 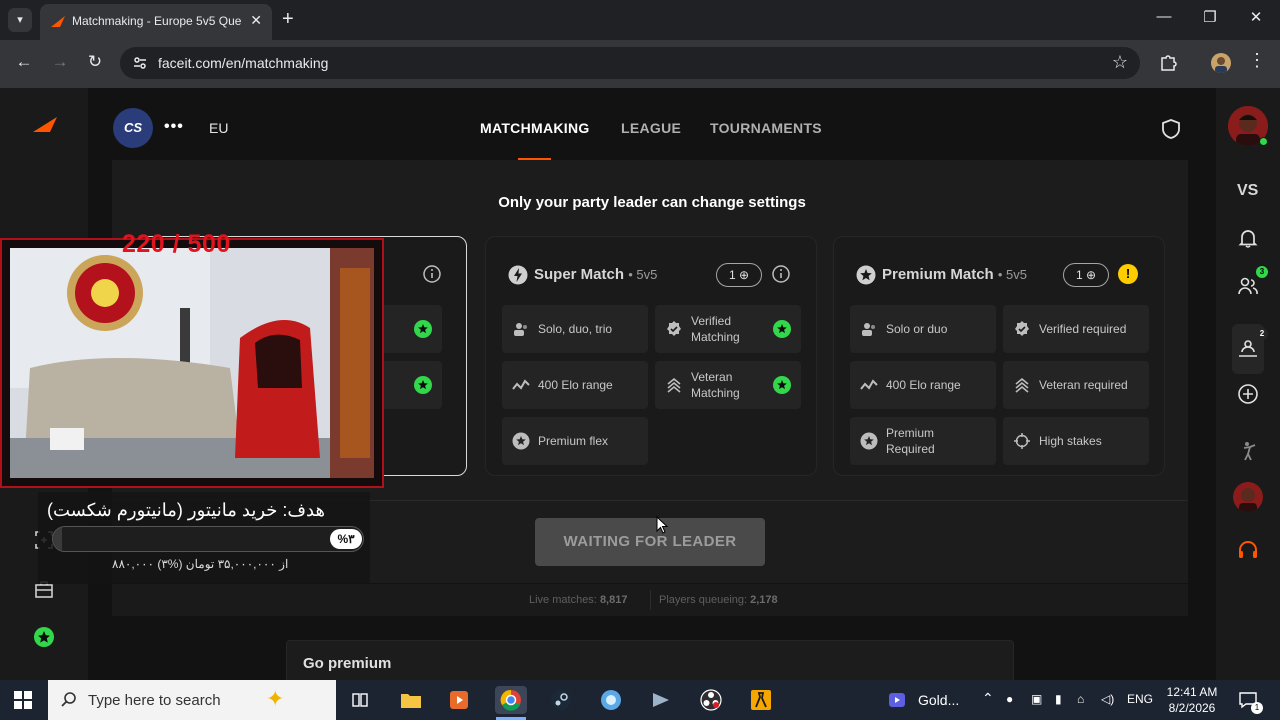 What do you see at coordinates (1168, 62) in the screenshot?
I see `extensions-icon` at bounding box center [1168, 62].